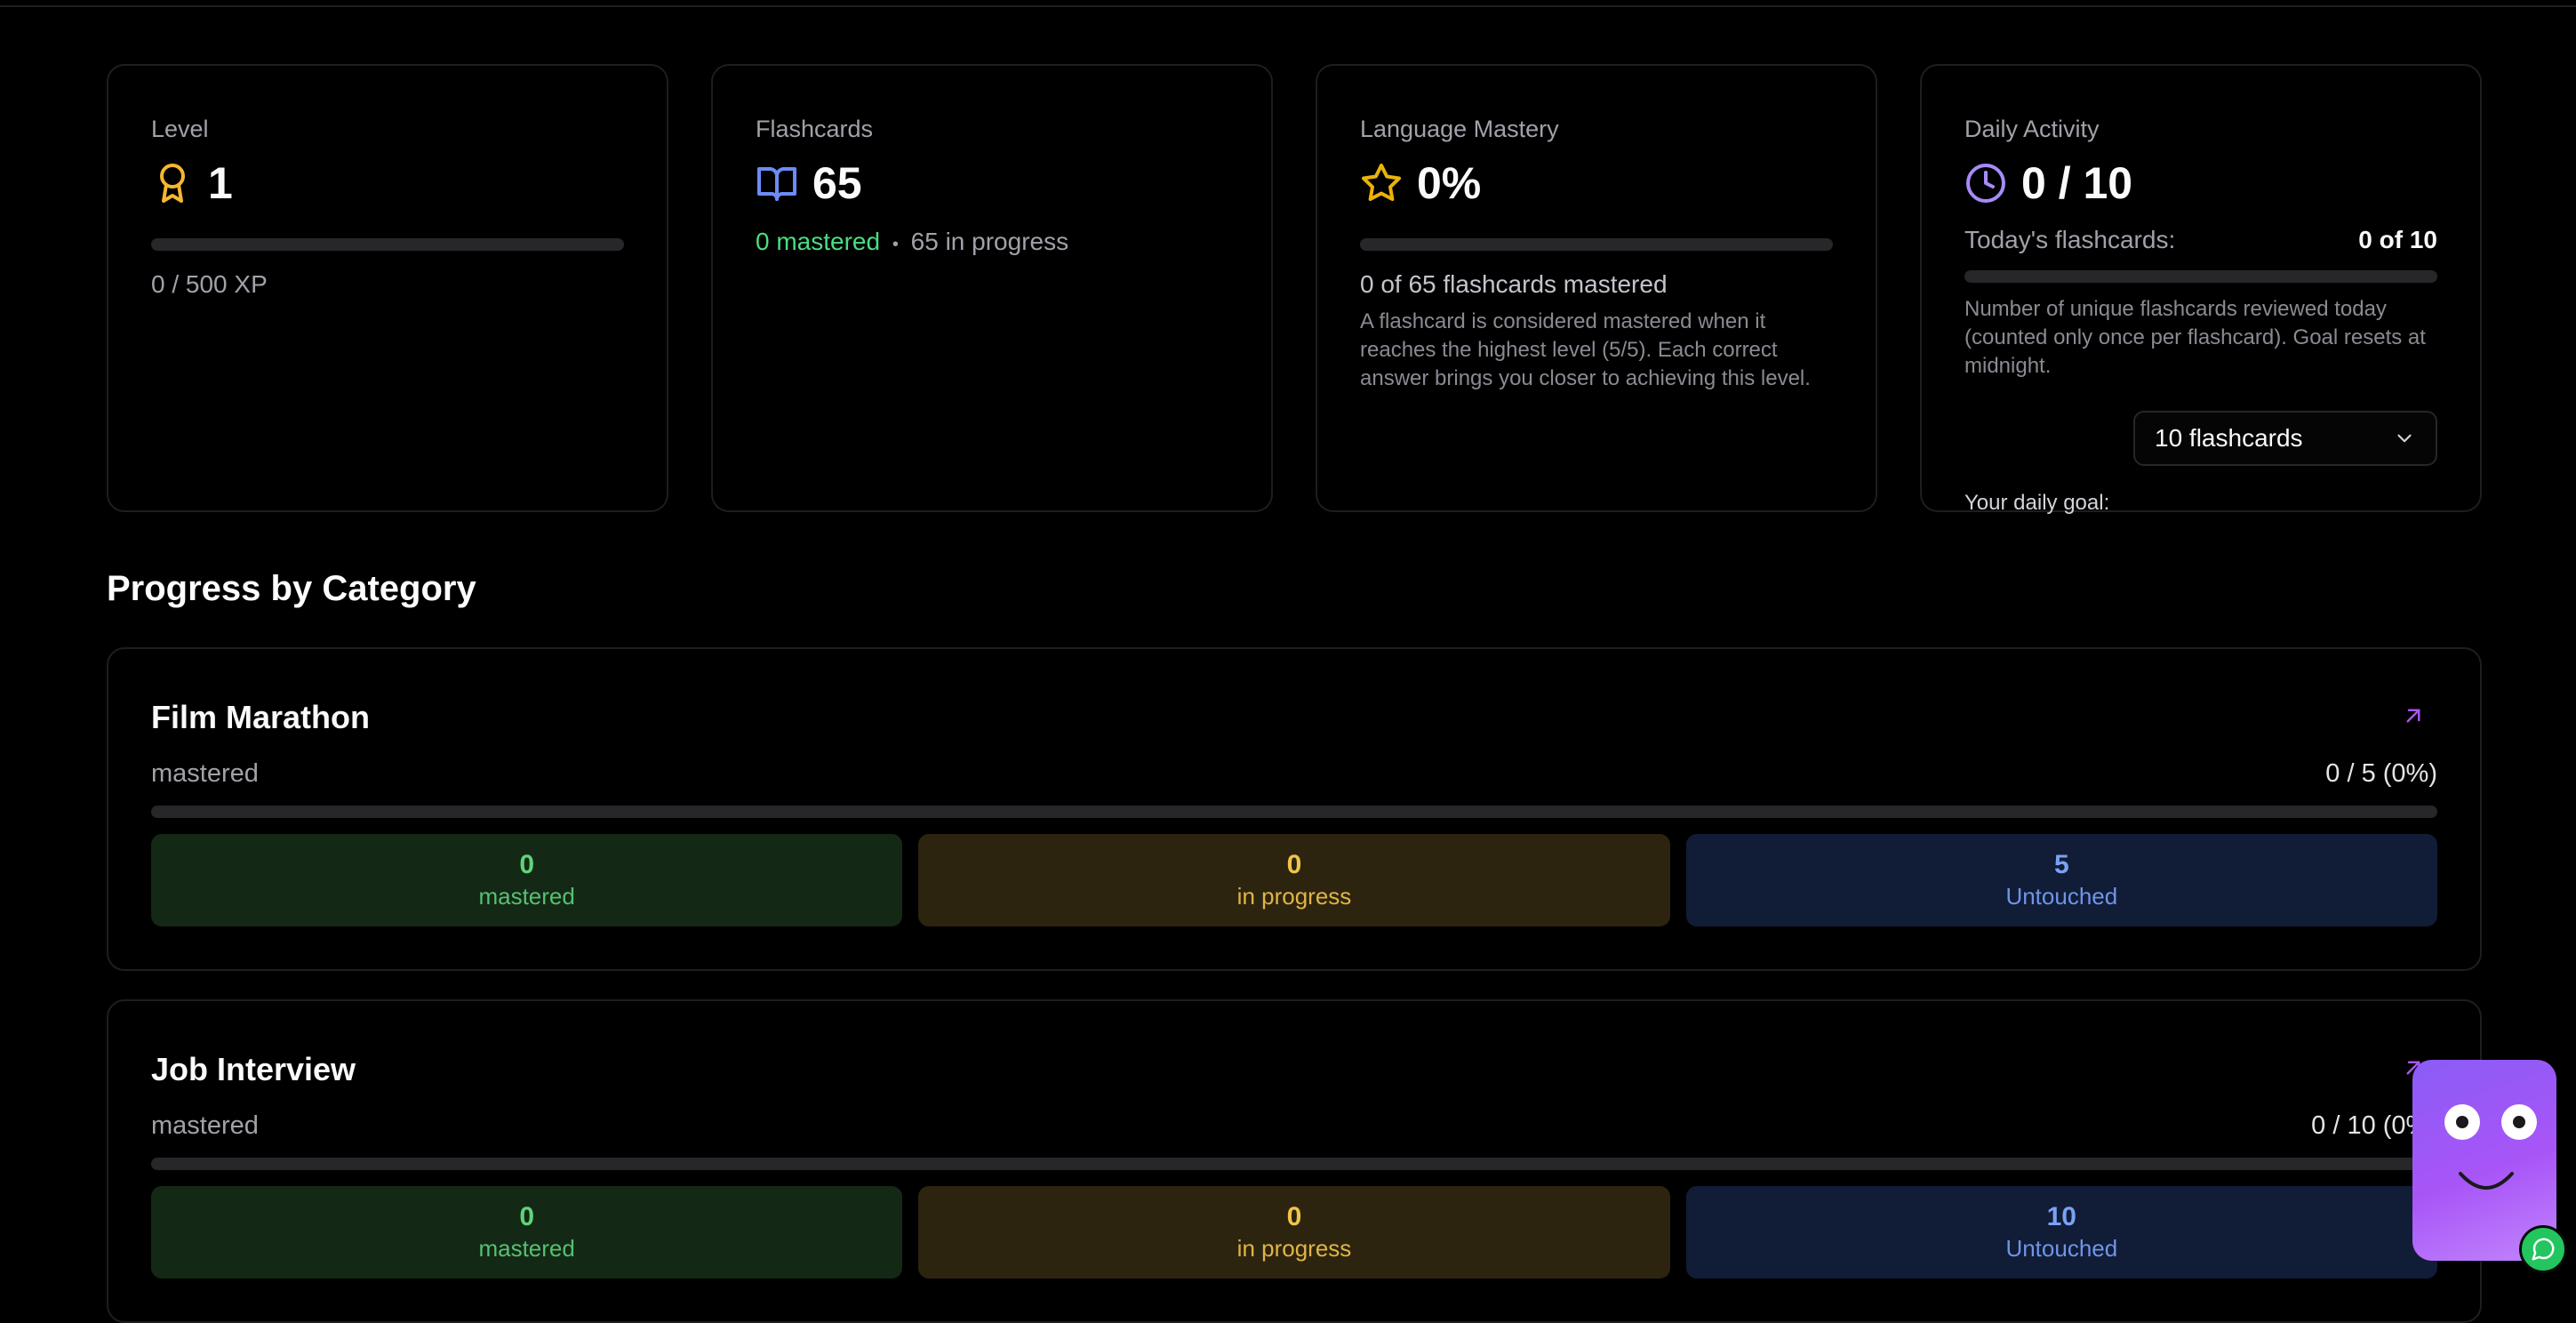  I want to click on category-name: Job Interview, so click(253, 1069).